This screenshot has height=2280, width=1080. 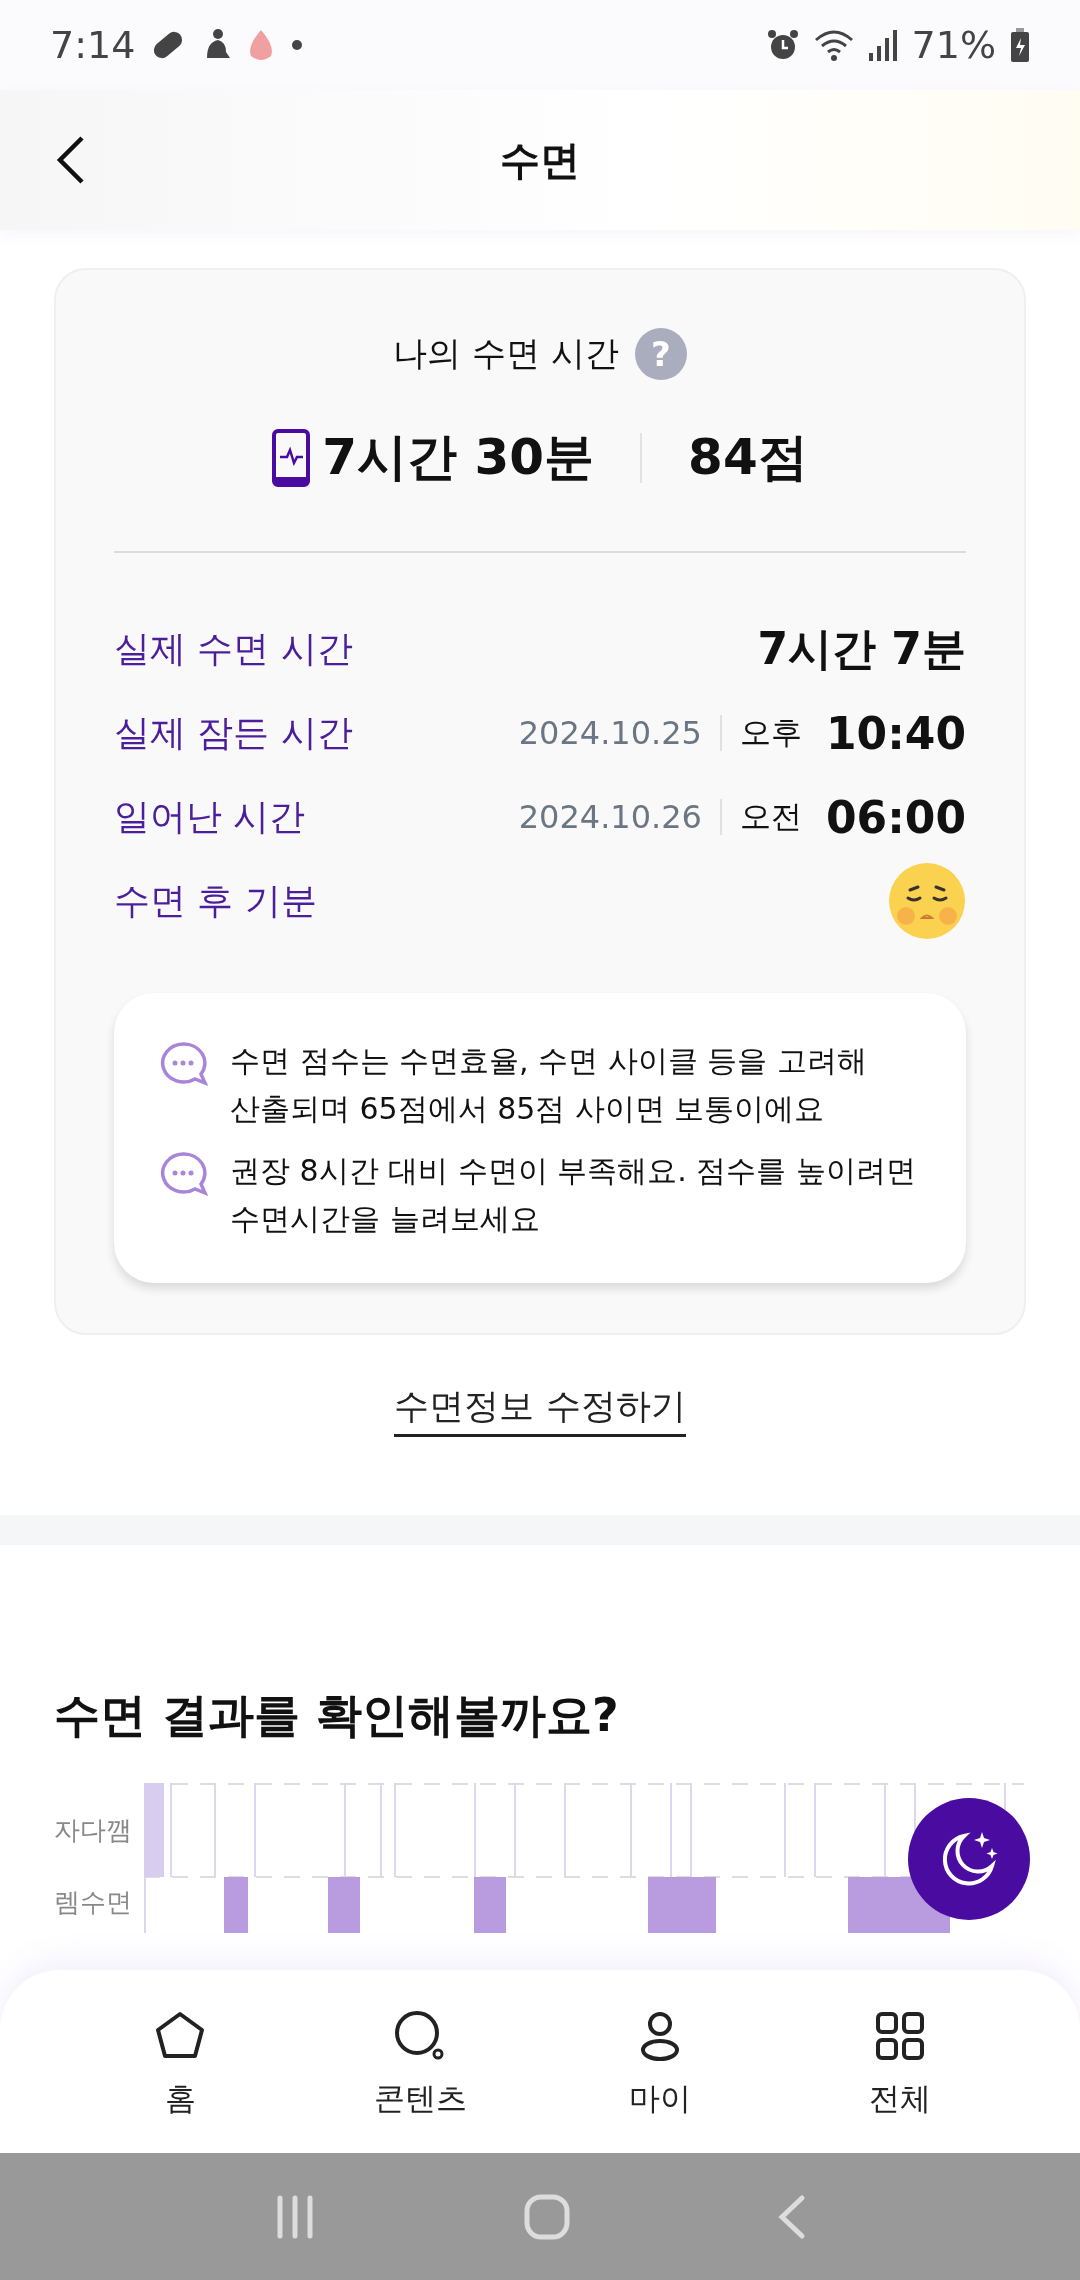 I want to click on row-label: 실제 잠든 시간, so click(x=234, y=732).